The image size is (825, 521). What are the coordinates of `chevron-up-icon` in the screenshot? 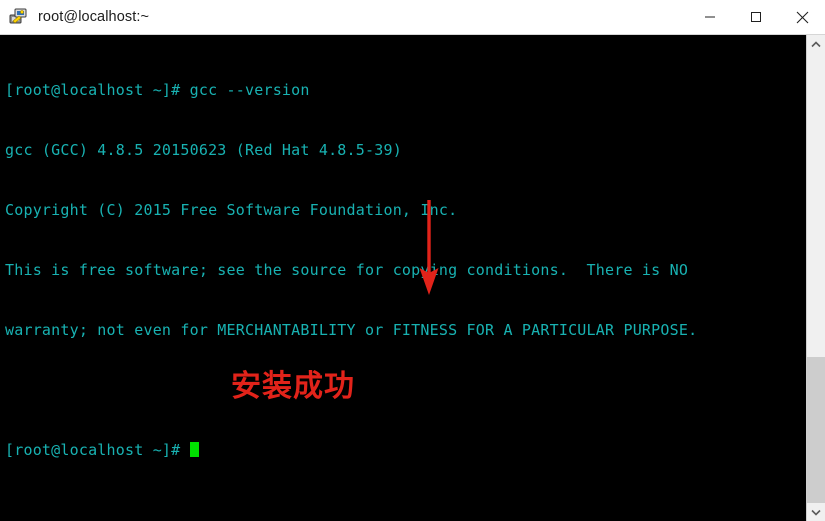 It's located at (816, 43).